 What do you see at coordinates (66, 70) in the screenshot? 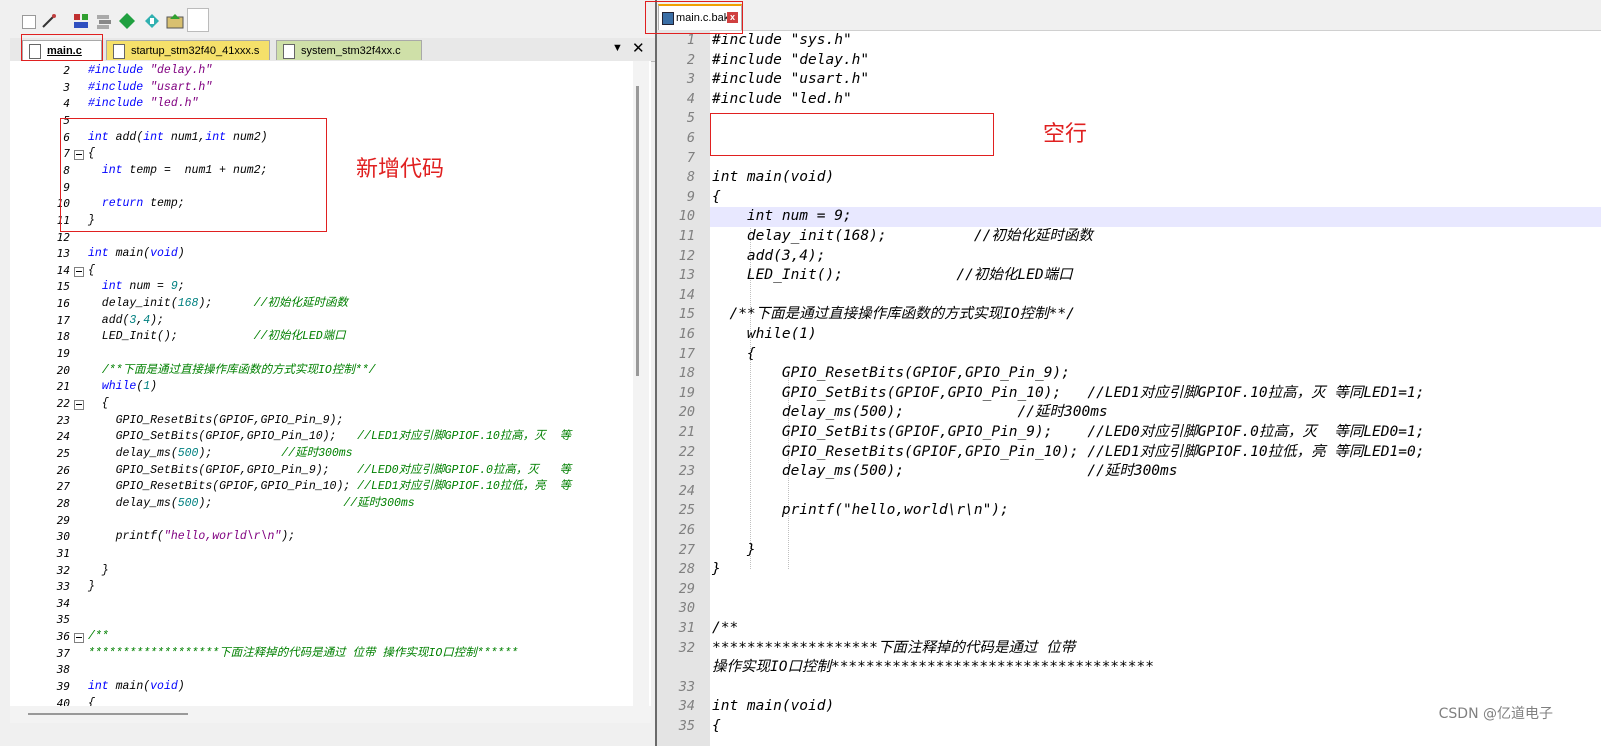
I see `line-number: 2` at bounding box center [66, 70].